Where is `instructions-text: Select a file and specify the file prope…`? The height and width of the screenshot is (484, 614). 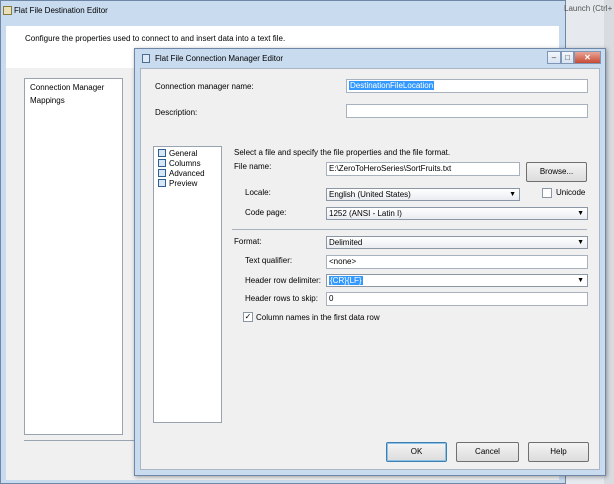
instructions-text: Select a file and specify the file prope… is located at coordinates (342, 152).